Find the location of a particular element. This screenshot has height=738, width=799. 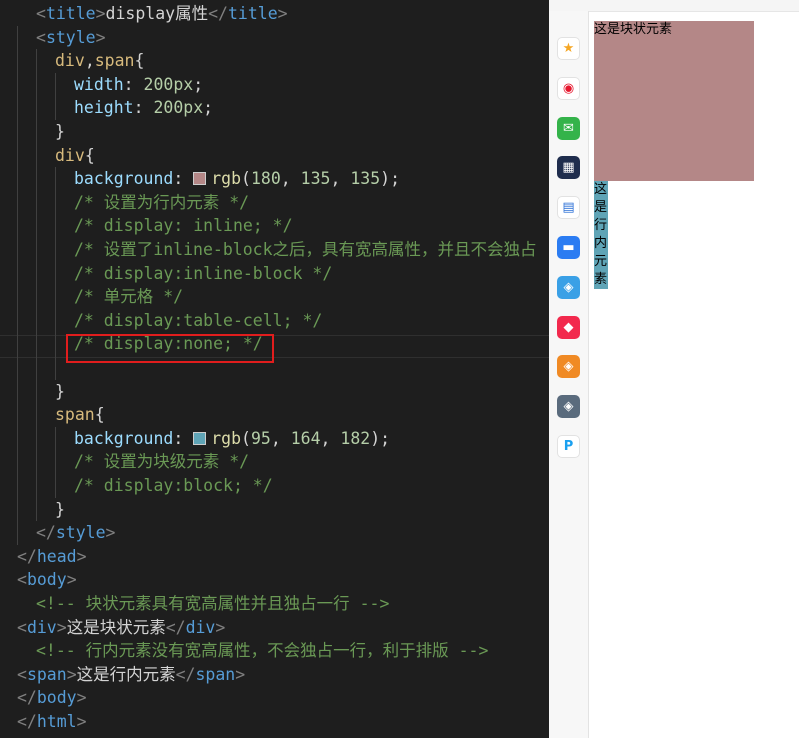

code-line: width: 200px; is located at coordinates (101, 85).